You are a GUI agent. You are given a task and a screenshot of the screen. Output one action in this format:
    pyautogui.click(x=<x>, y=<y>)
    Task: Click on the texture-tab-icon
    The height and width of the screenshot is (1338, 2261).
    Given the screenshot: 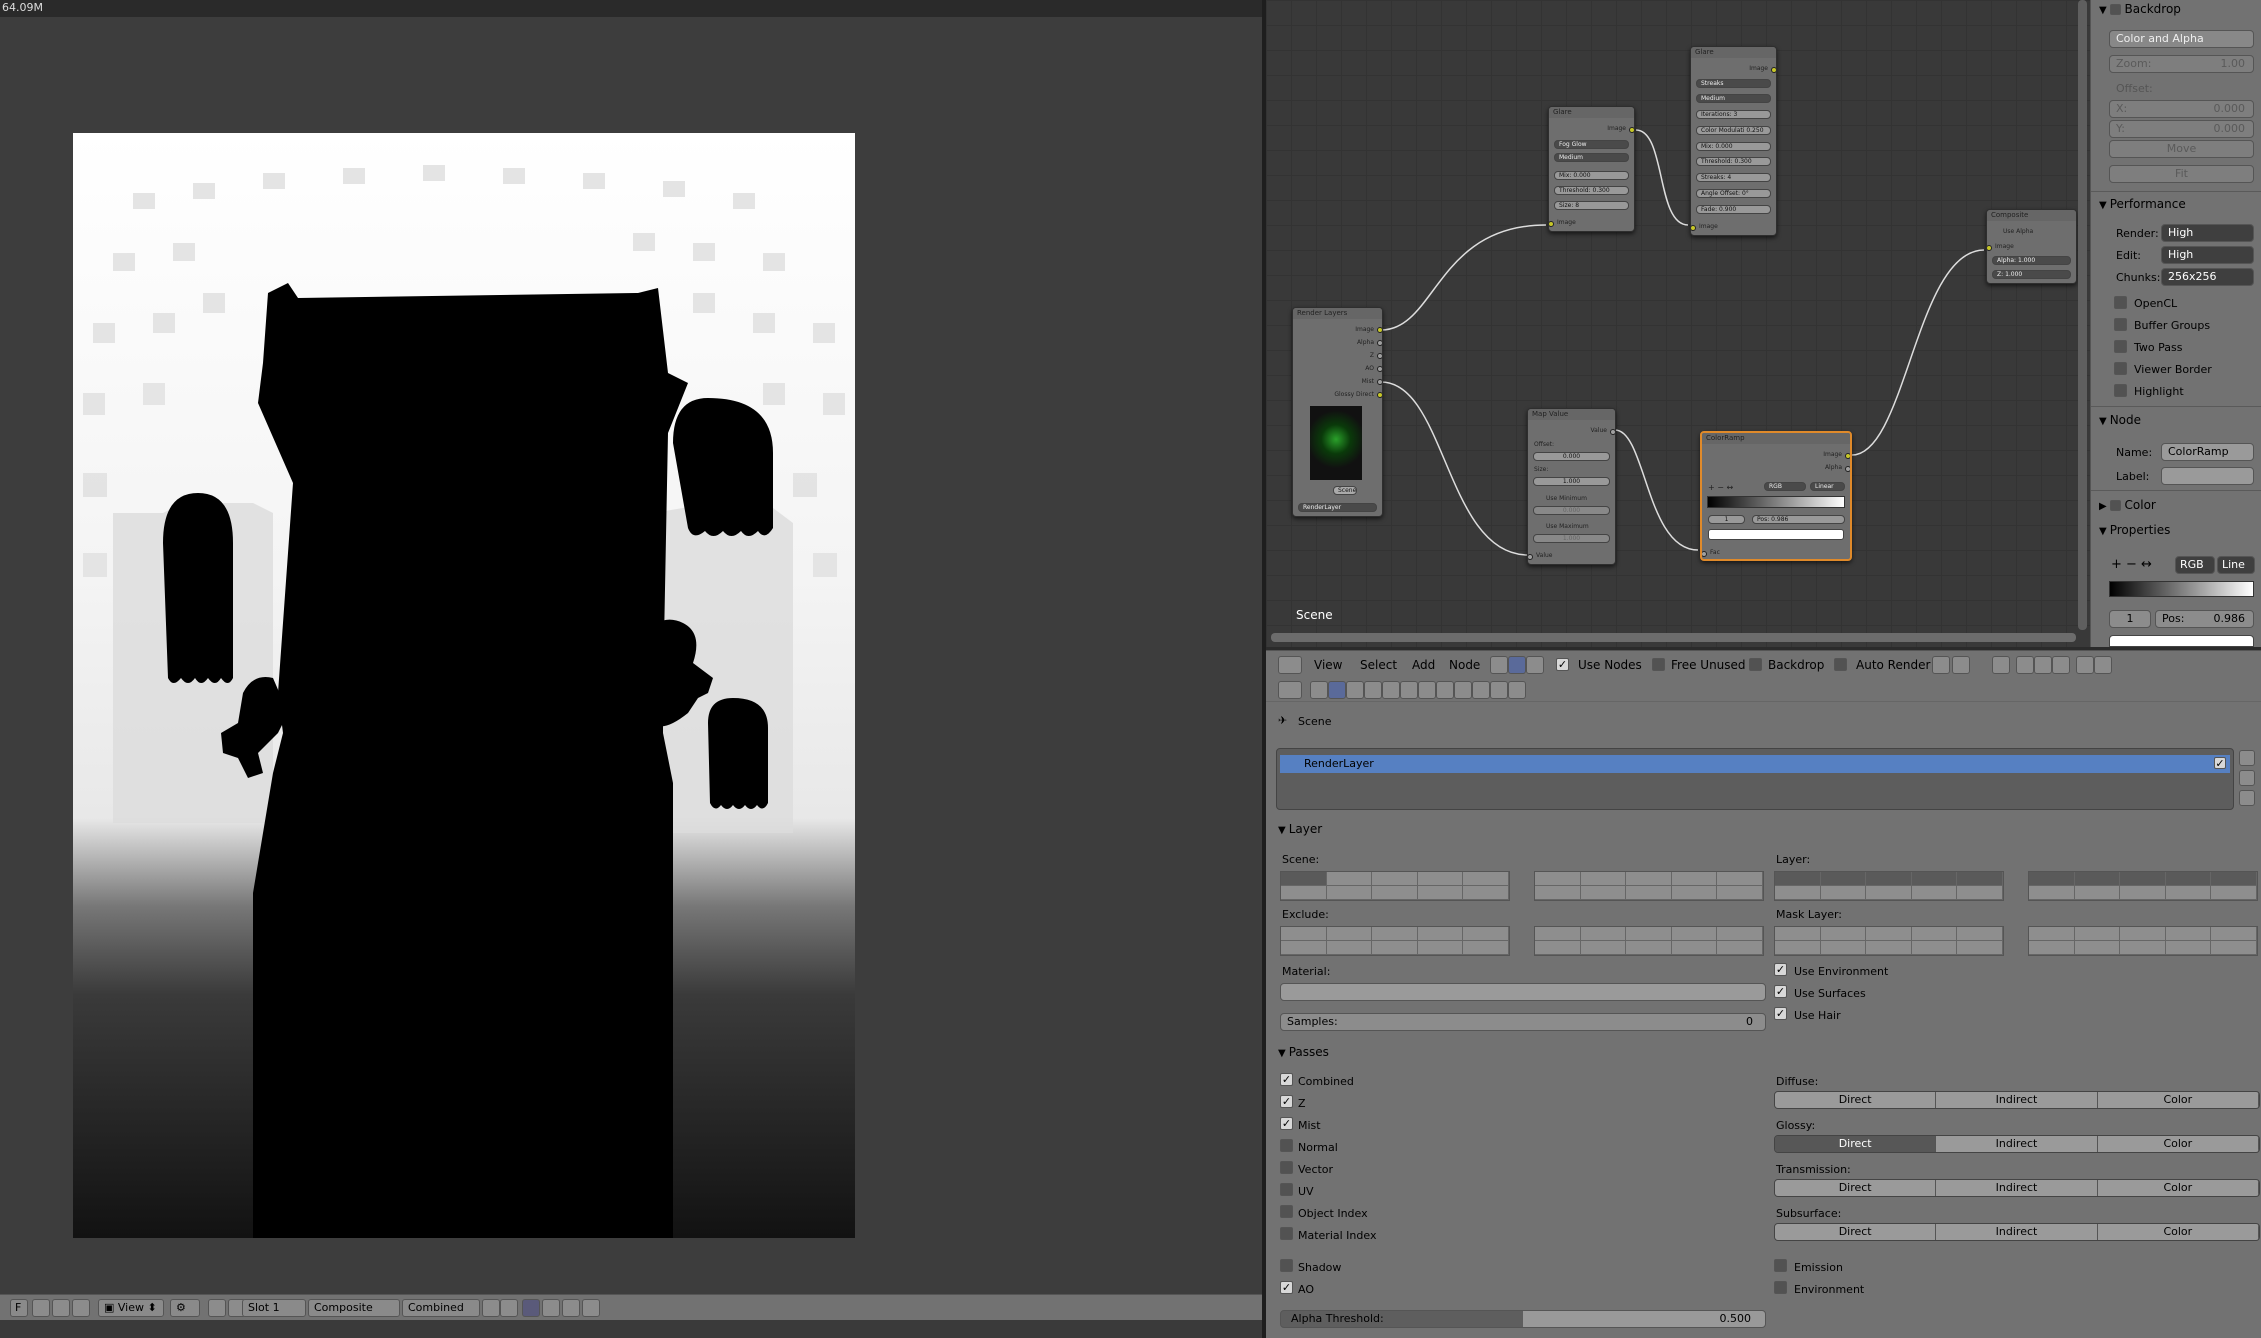 What is the action you would take?
    pyautogui.click(x=1481, y=690)
    